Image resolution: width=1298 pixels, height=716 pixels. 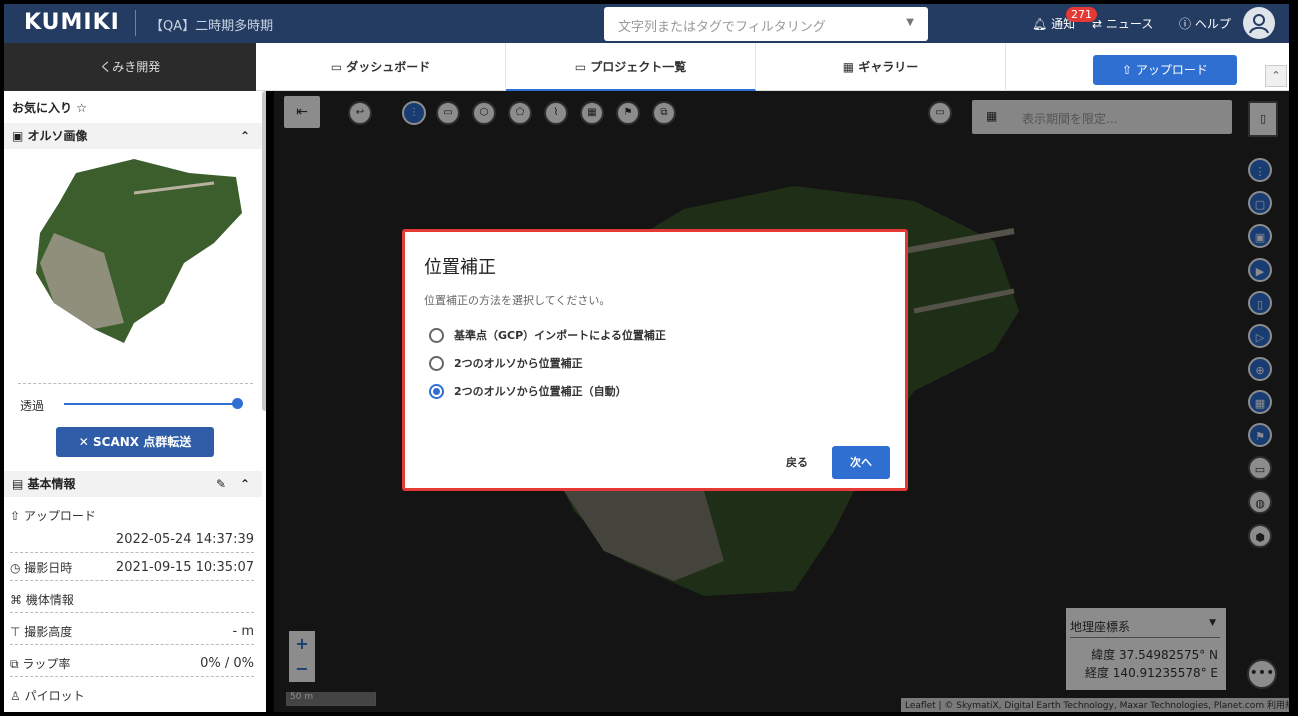 I want to click on shot-date-info: ◷ 撮影日時 2021-09-15 10:35:07, so click(x=132, y=568).